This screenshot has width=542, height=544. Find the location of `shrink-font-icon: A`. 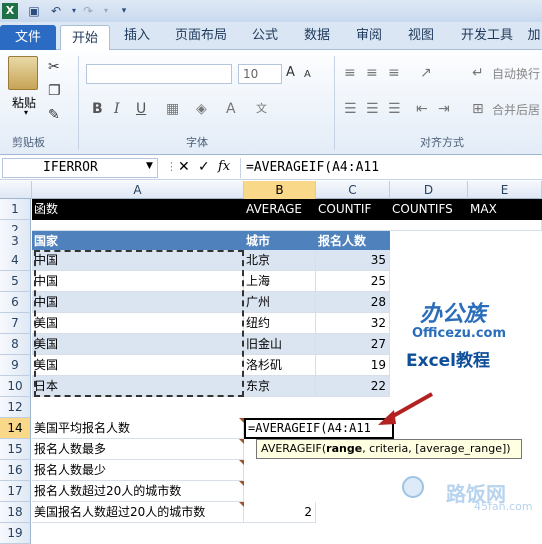

shrink-font-icon: A is located at coordinates (307, 75).